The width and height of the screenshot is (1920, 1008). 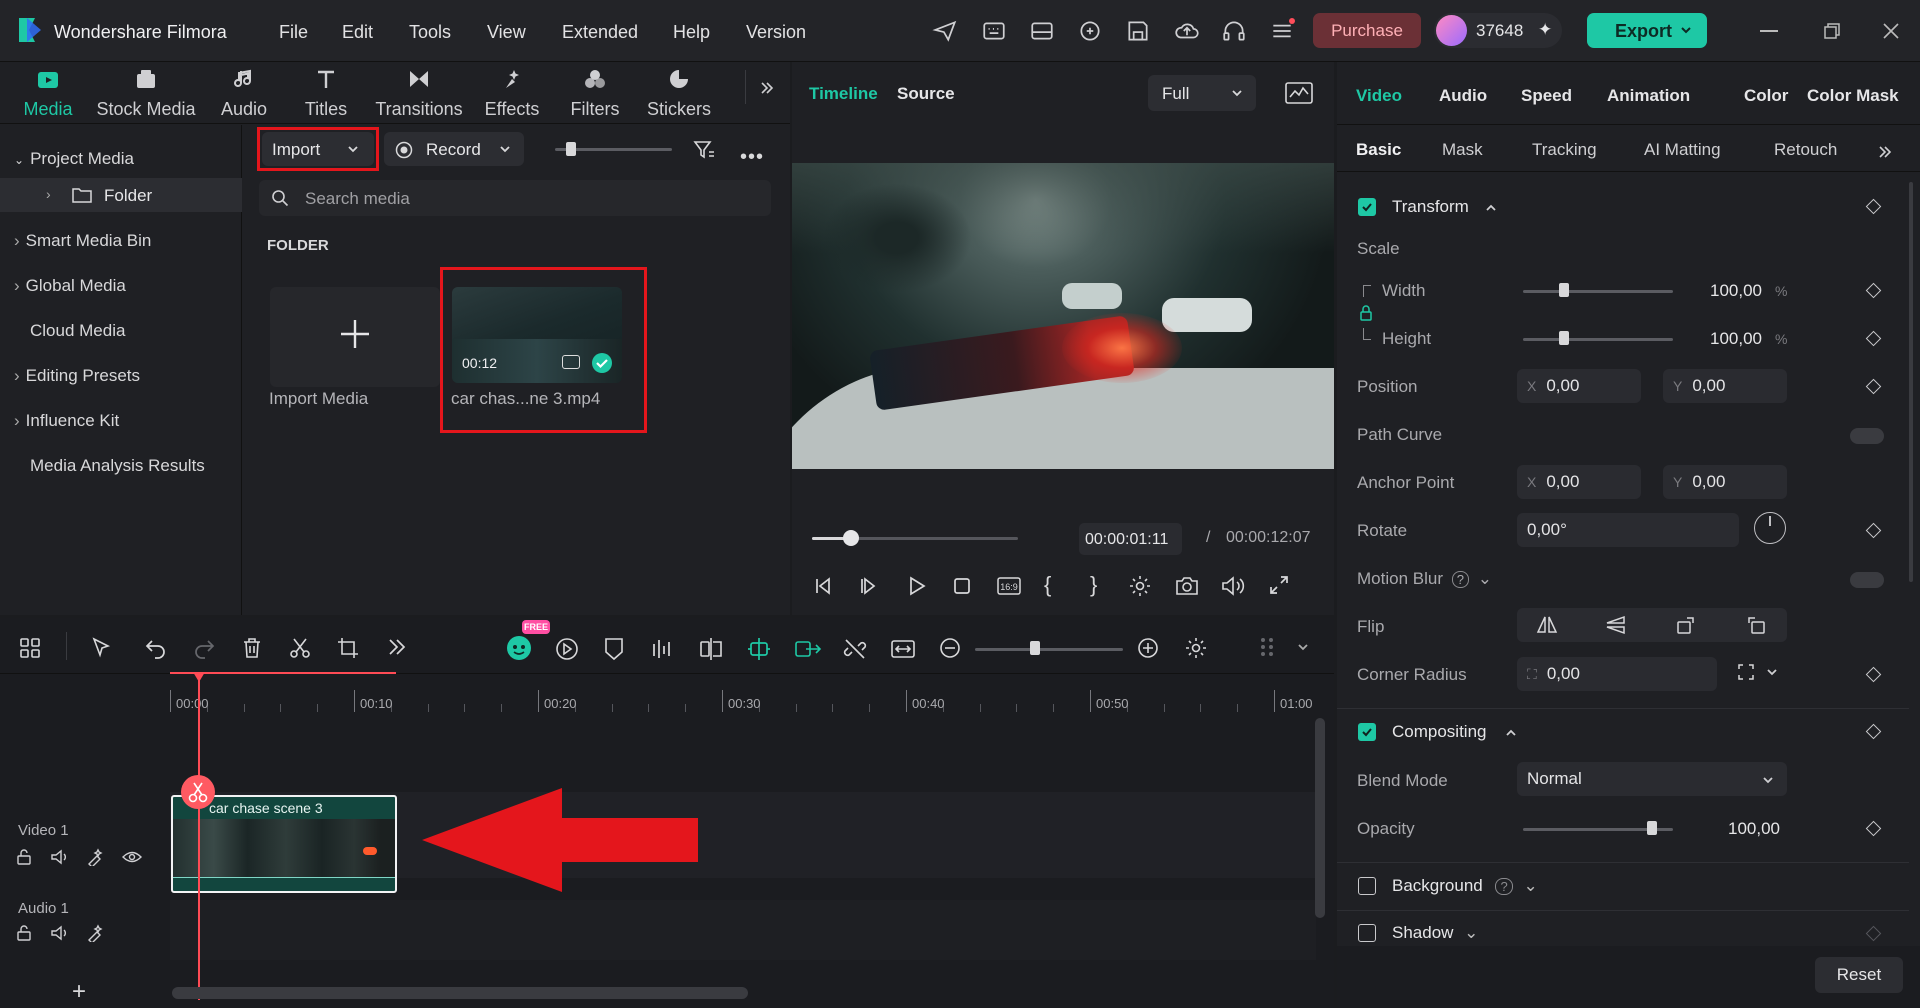 I want to click on subtab-ai-matting: AI Matting, so click(x=1682, y=150).